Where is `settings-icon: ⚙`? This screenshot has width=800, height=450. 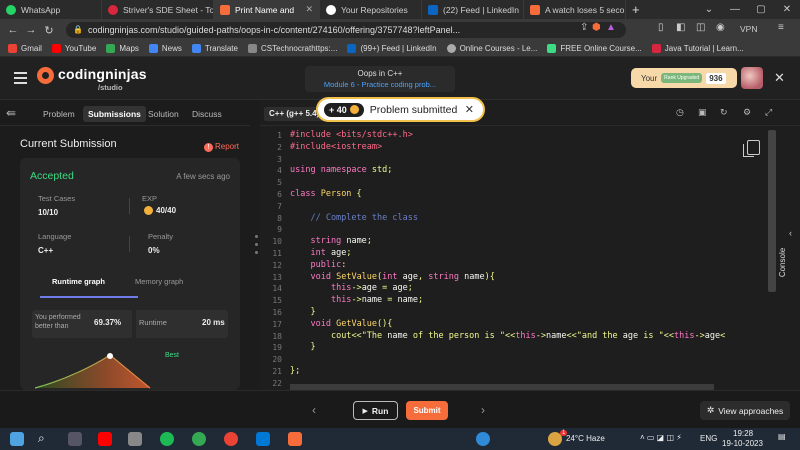
settings-icon: ⚙ is located at coordinates (747, 112).